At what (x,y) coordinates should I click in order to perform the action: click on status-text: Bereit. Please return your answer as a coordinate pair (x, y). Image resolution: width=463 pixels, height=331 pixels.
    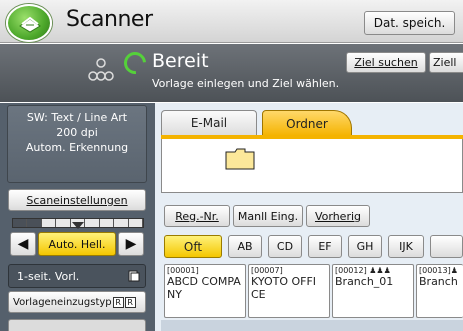
    Looking at the image, I should click on (180, 61).